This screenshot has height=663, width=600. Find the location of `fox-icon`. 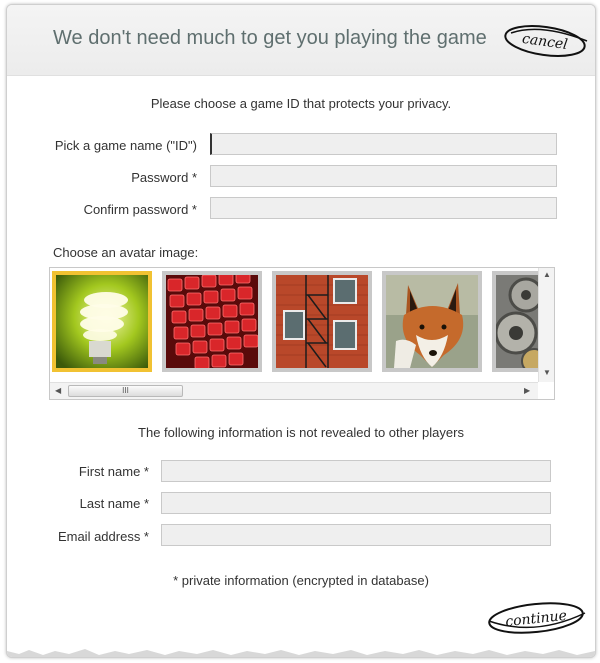

fox-icon is located at coordinates (432, 321).